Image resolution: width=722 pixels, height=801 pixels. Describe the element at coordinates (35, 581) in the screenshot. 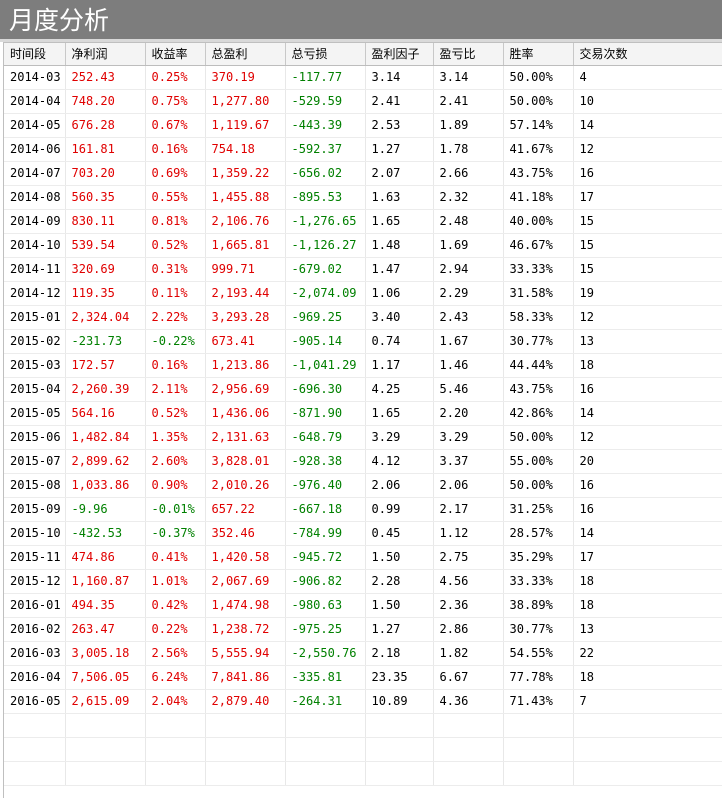

I see `period-cell: 2015-12` at that location.